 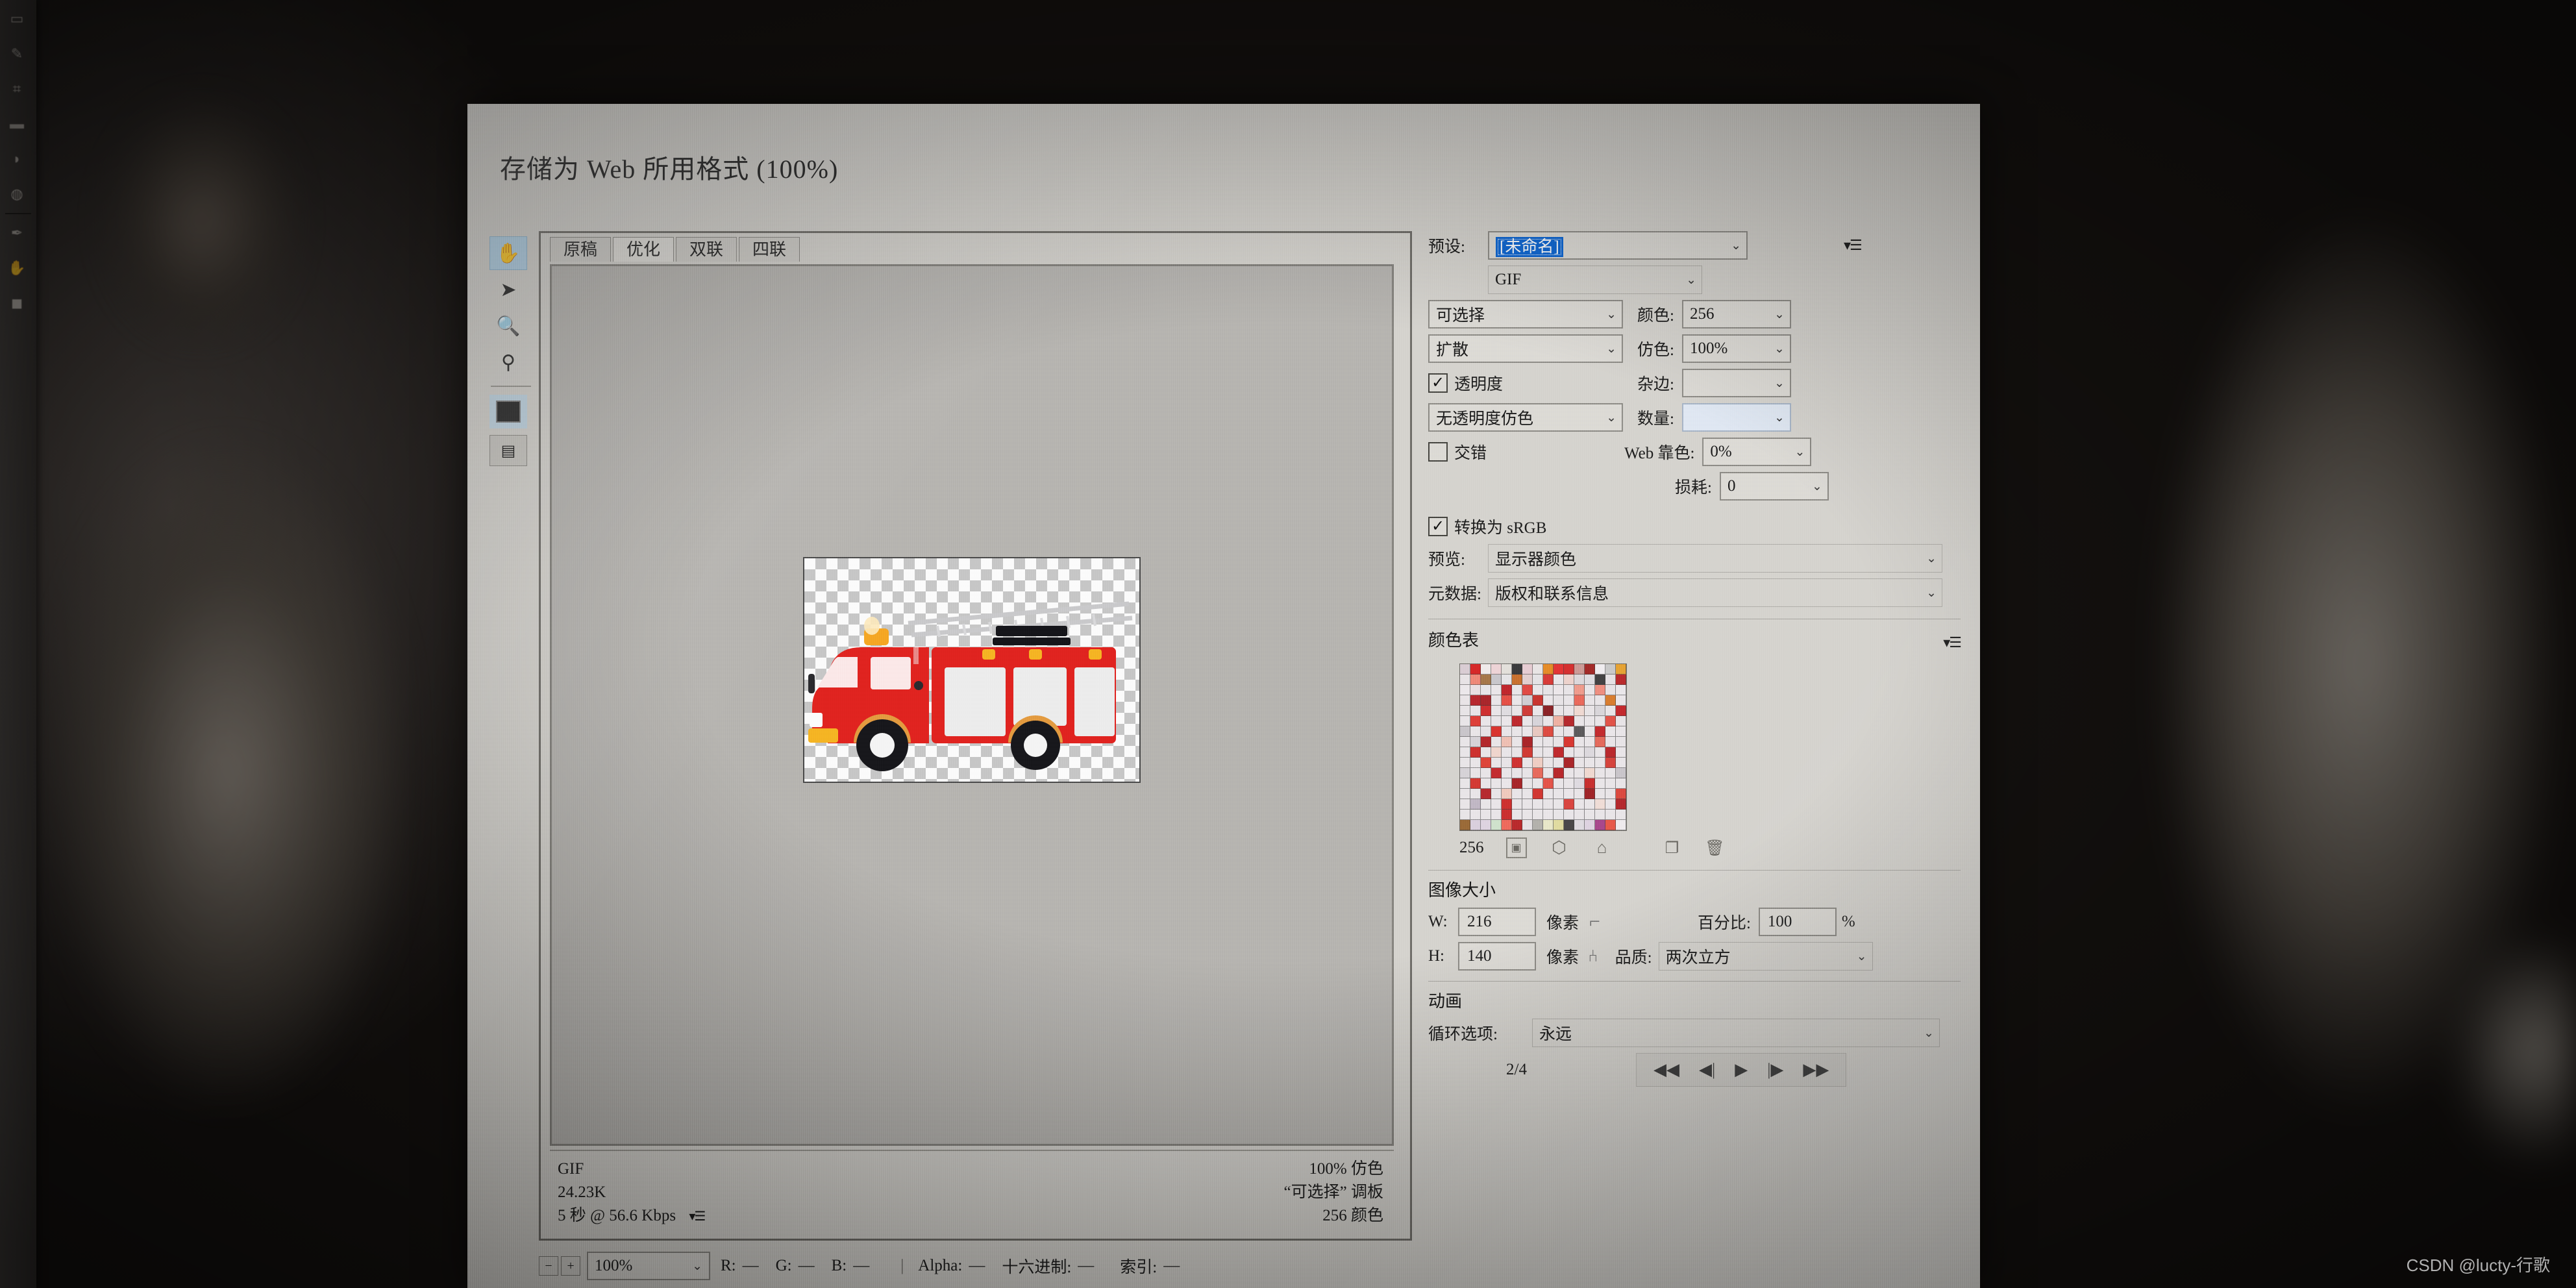 What do you see at coordinates (17, 194) in the screenshot?
I see `eraser-tool-icon: ◍` at bounding box center [17, 194].